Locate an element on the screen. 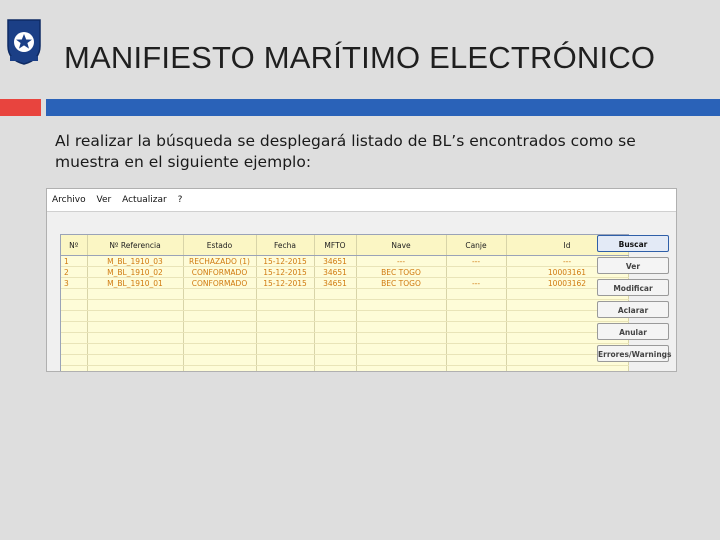 This screenshot has width=720, height=540. page-title: MANIFIESTO MARÍTIMO ELECTRÓNICO is located at coordinates (360, 57).